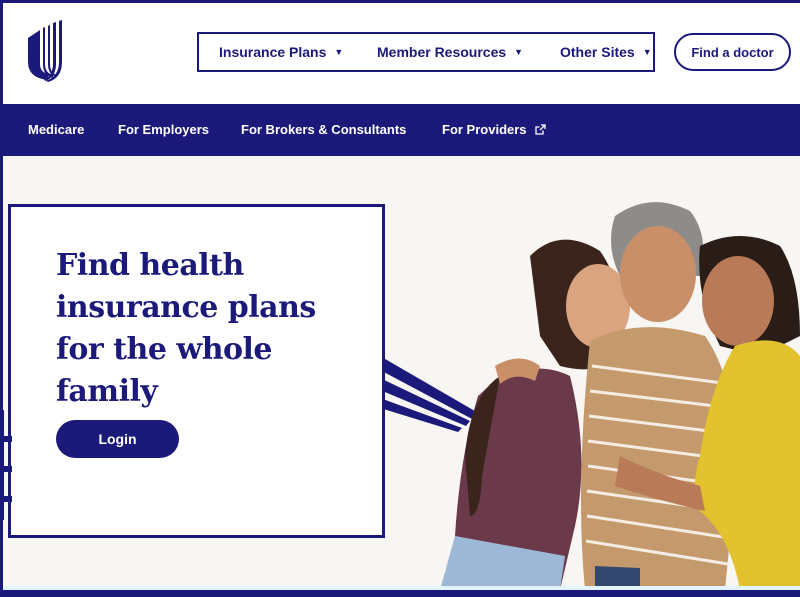 The height and width of the screenshot is (597, 800). What do you see at coordinates (150, 265) in the screenshot?
I see `headline-line-1: Find health` at bounding box center [150, 265].